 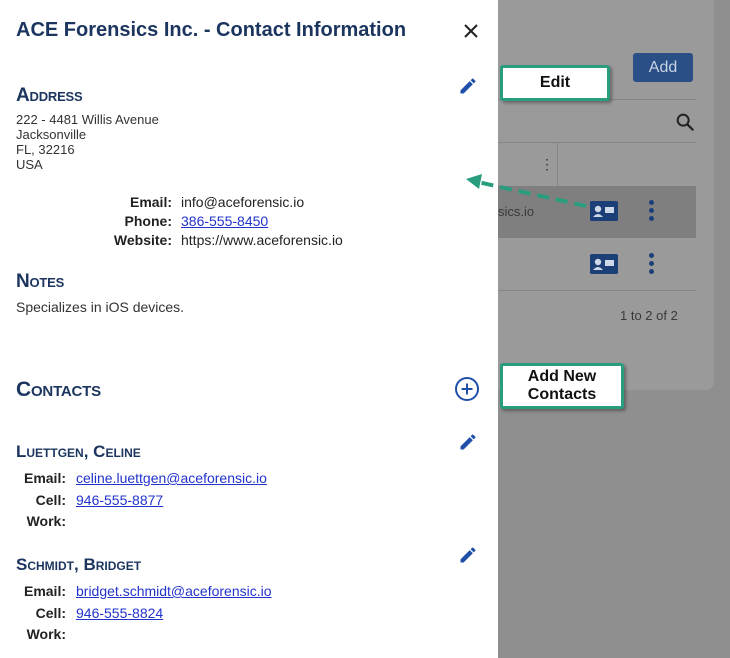 What do you see at coordinates (45, 149) in the screenshot?
I see `address-line: FL, 32216` at bounding box center [45, 149].